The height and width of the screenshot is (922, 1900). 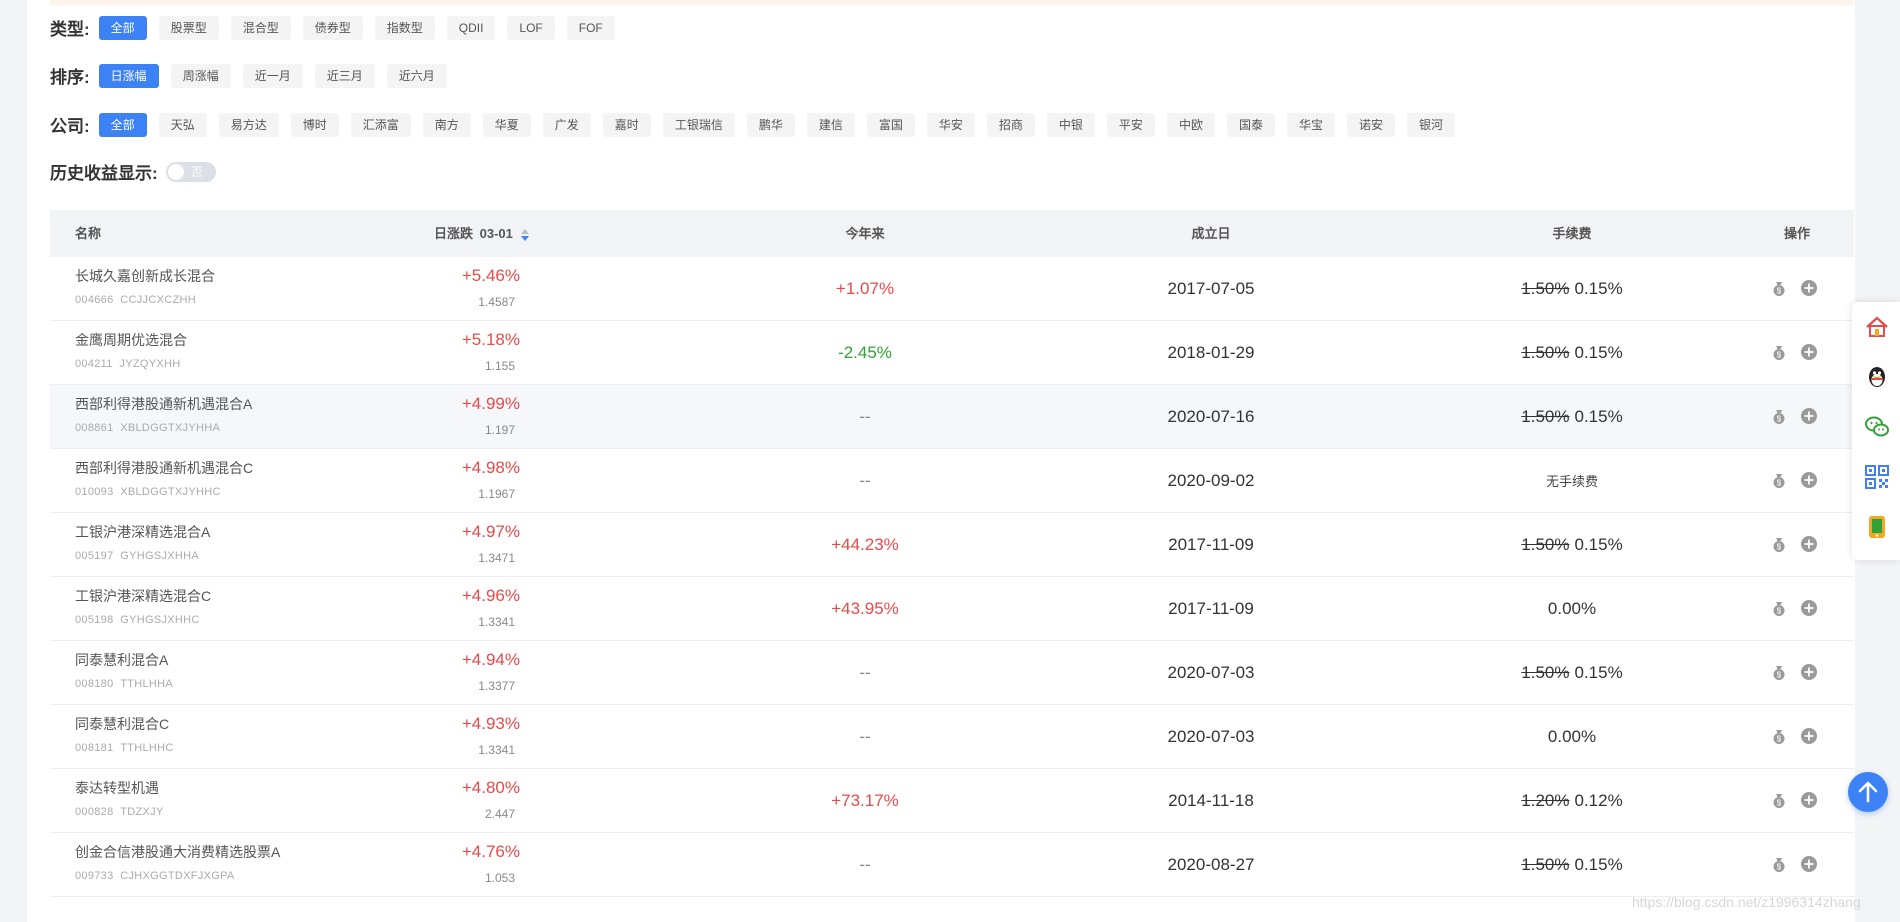 What do you see at coordinates (1130, 124) in the screenshot?
I see `company-chip: 平安` at bounding box center [1130, 124].